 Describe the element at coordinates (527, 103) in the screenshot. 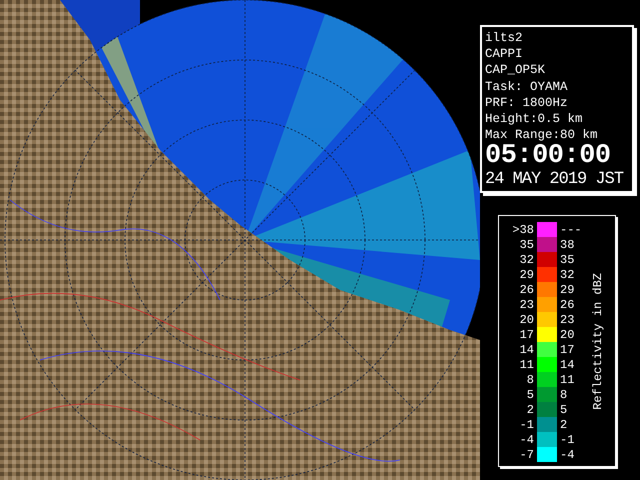

I see `info-text: PRF: 1800Hz` at that location.